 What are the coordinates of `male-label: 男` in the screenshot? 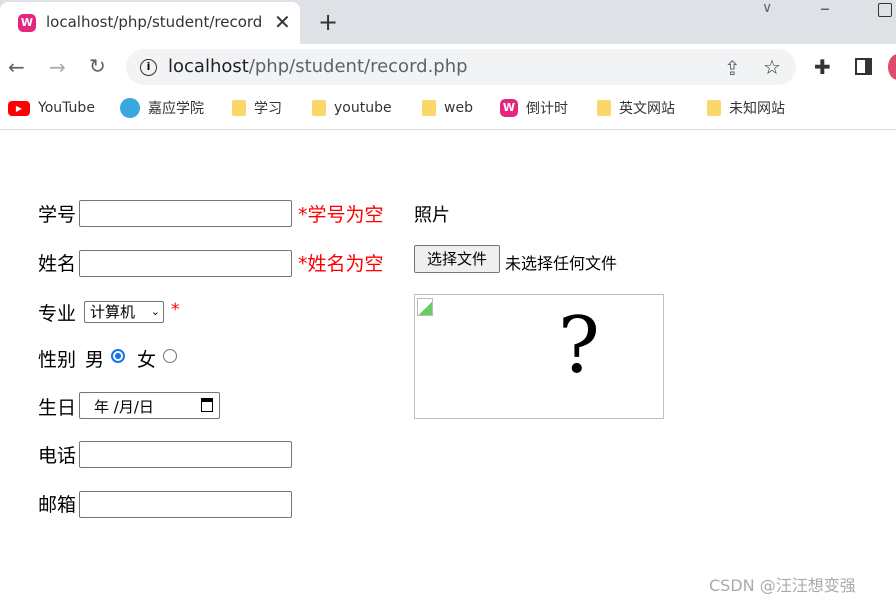 It's located at (95, 360).